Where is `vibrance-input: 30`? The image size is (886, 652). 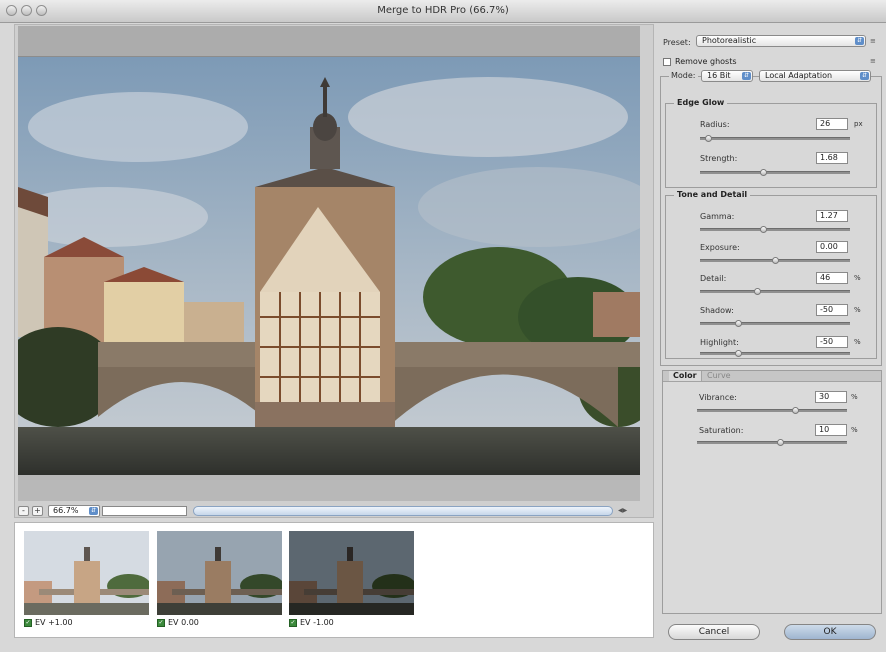
vibrance-input: 30 is located at coordinates (831, 397).